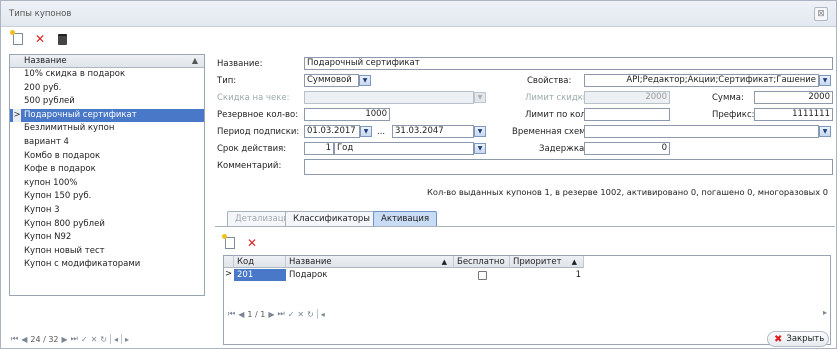 Image resolution: width=837 pixels, height=349 pixels. Describe the element at coordinates (553, 132) in the screenshot. I see `schedule-label: Временная схема:` at that location.